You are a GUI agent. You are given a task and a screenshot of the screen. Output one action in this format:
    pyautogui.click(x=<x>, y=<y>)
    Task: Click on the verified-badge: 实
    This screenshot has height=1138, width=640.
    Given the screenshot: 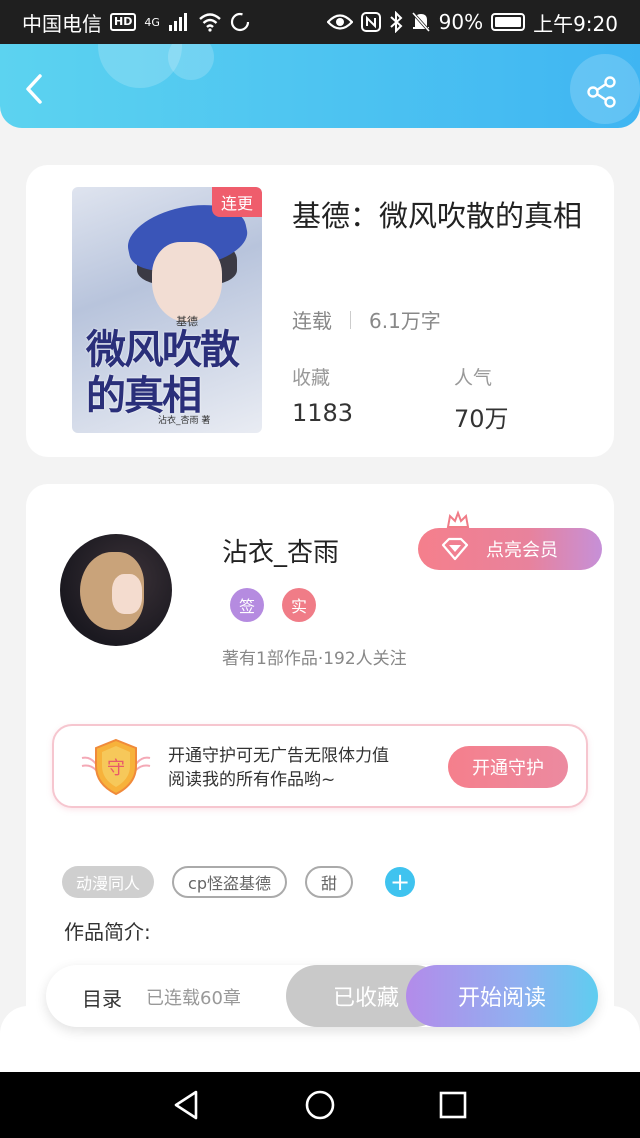 What is the action you would take?
    pyautogui.click(x=299, y=605)
    